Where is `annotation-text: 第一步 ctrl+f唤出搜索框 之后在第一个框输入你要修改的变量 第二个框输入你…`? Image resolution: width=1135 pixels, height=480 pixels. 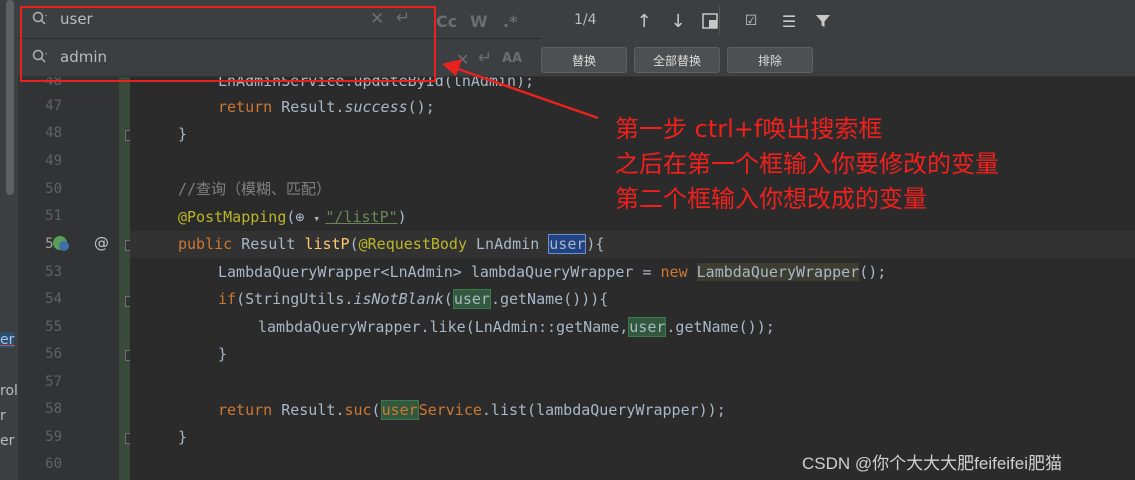 annotation-text: 第一步 ctrl+f唤出搜索框 之后在第一个框输入你要修改的变量 第二个框输入你… is located at coordinates (850, 164).